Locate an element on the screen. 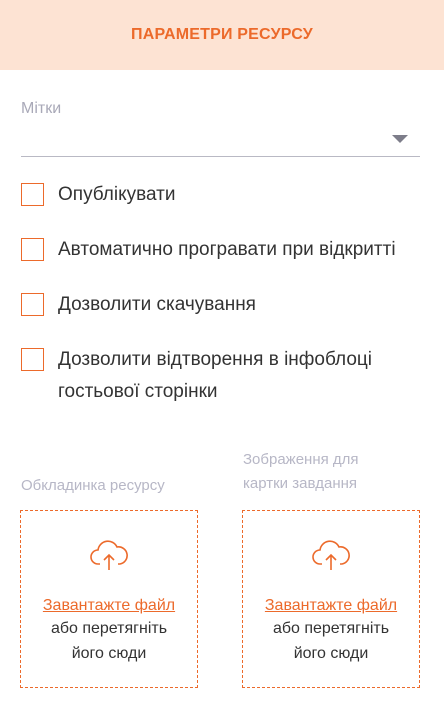 Image resolution: width=444 pixels, height=705 pixels. checkbox-label: Опублікувати is located at coordinates (117, 194).